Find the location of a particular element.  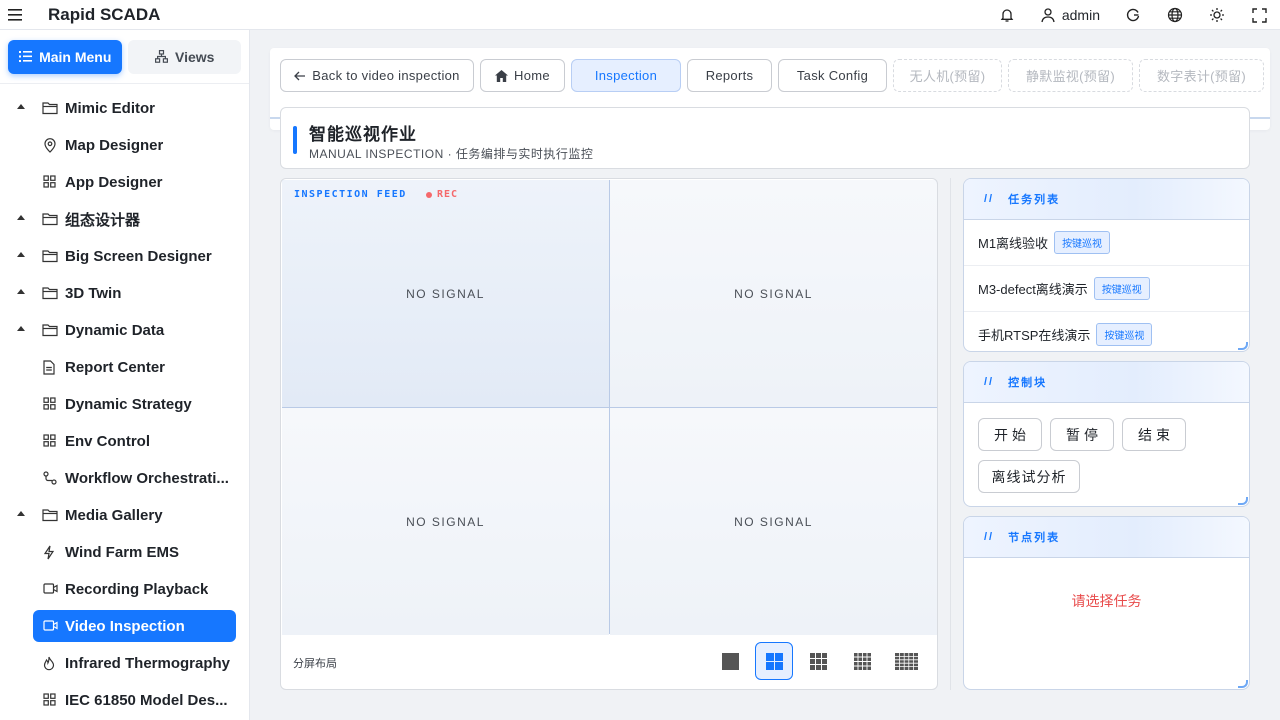

node-list-title: 节点列表 is located at coordinates (1034, 538).